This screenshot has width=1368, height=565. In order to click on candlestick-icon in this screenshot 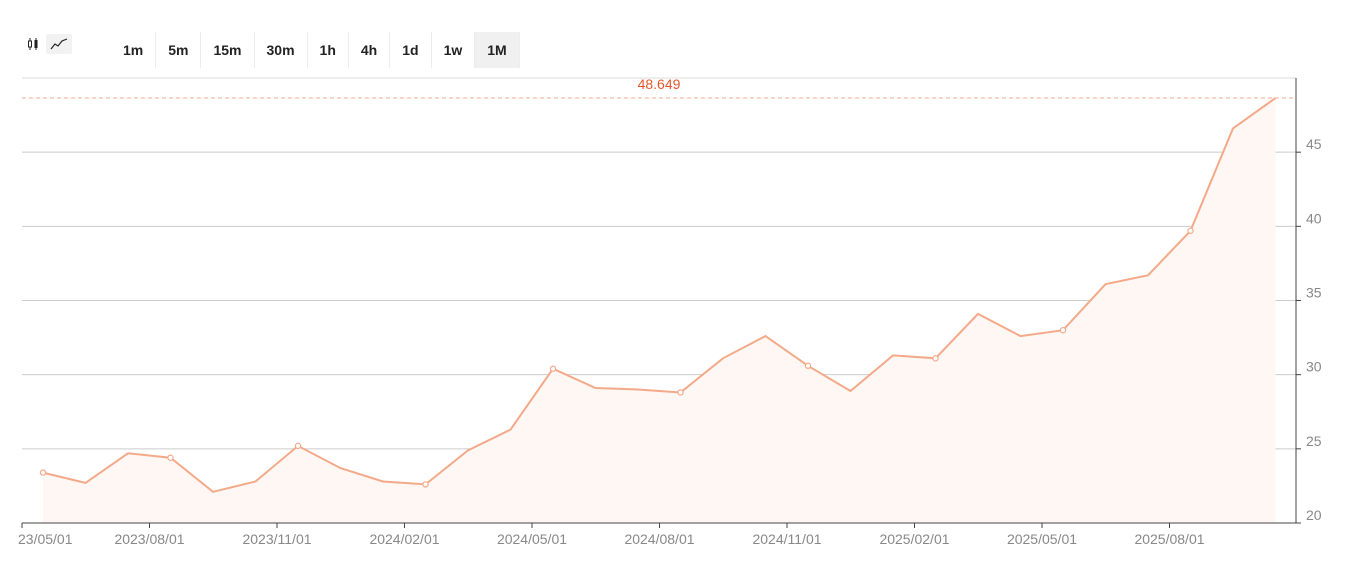, I will do `click(33, 44)`.